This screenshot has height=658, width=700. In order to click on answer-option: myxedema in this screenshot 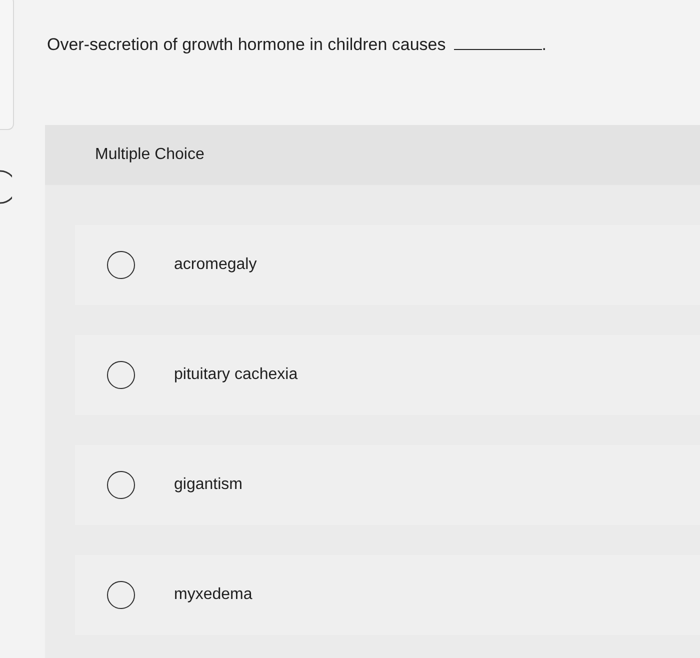, I will do `click(387, 595)`.